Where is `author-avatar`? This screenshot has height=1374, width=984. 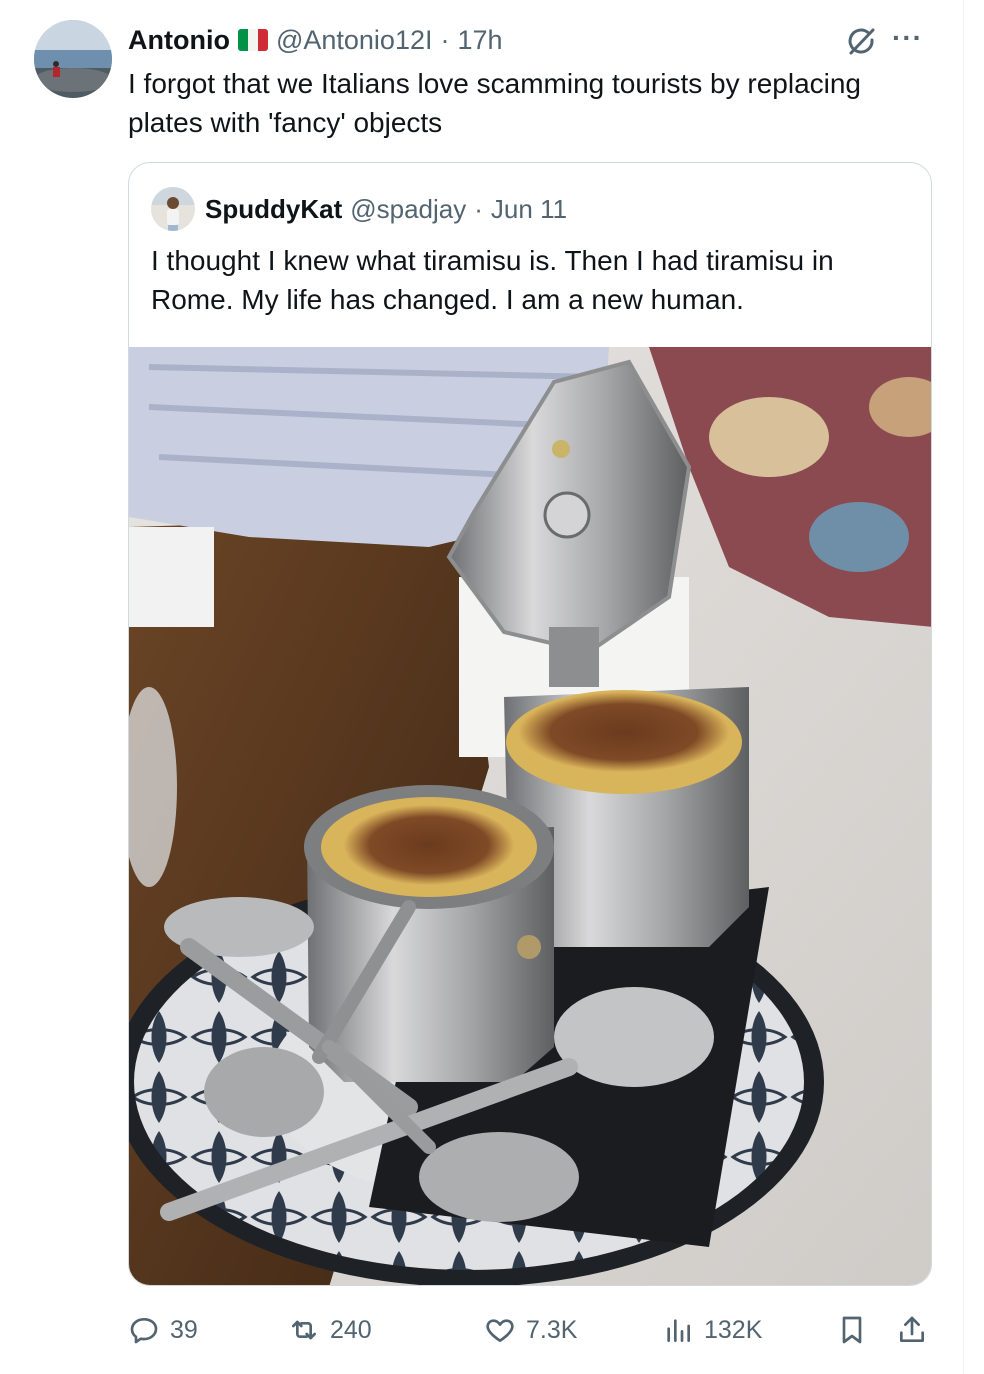
author-avatar is located at coordinates (73, 59).